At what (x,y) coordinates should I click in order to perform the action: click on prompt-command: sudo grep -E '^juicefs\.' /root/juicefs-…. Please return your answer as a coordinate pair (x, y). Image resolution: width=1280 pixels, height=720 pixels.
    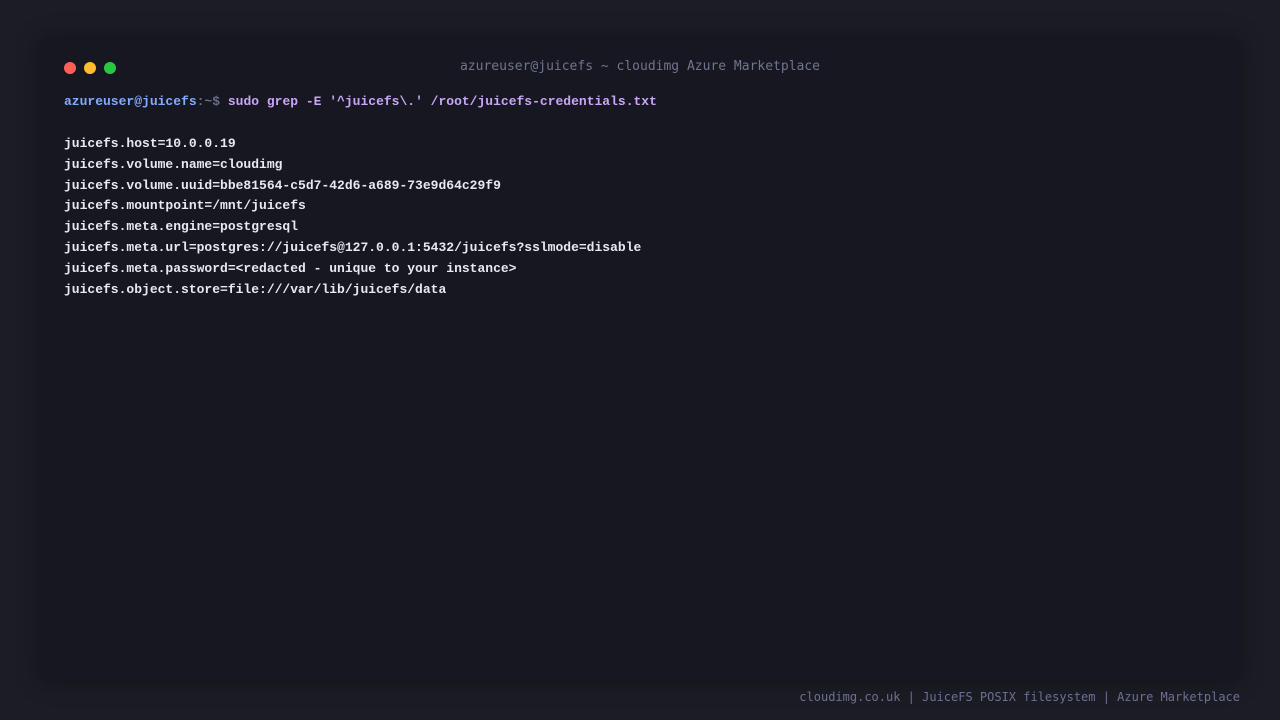
    Looking at the image, I should click on (442, 101).